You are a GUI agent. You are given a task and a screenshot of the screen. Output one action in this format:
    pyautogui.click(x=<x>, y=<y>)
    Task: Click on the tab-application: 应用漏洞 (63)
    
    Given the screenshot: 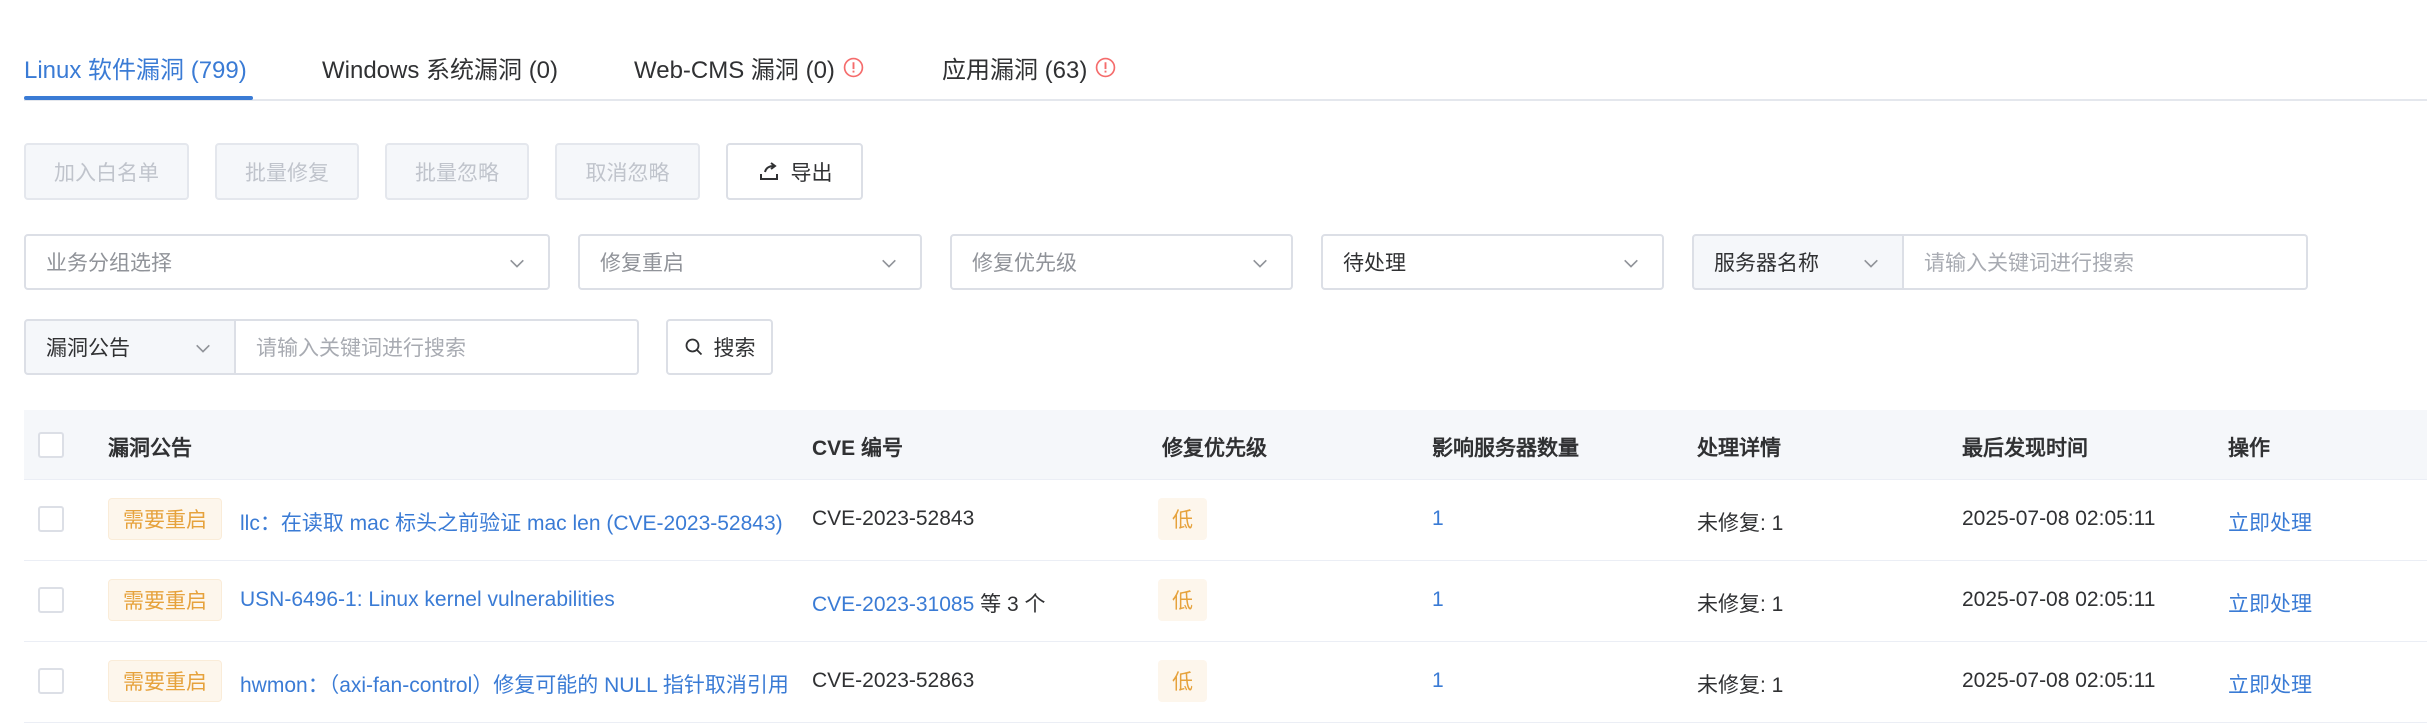 What is the action you would take?
    pyautogui.click(x=1029, y=67)
    